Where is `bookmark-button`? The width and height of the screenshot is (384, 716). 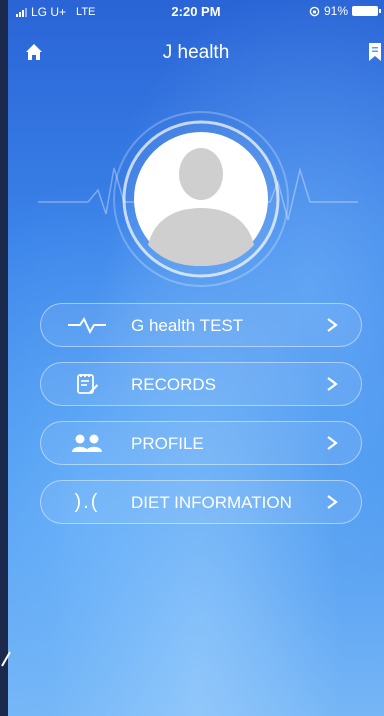 bookmark-button is located at coordinates (375, 52).